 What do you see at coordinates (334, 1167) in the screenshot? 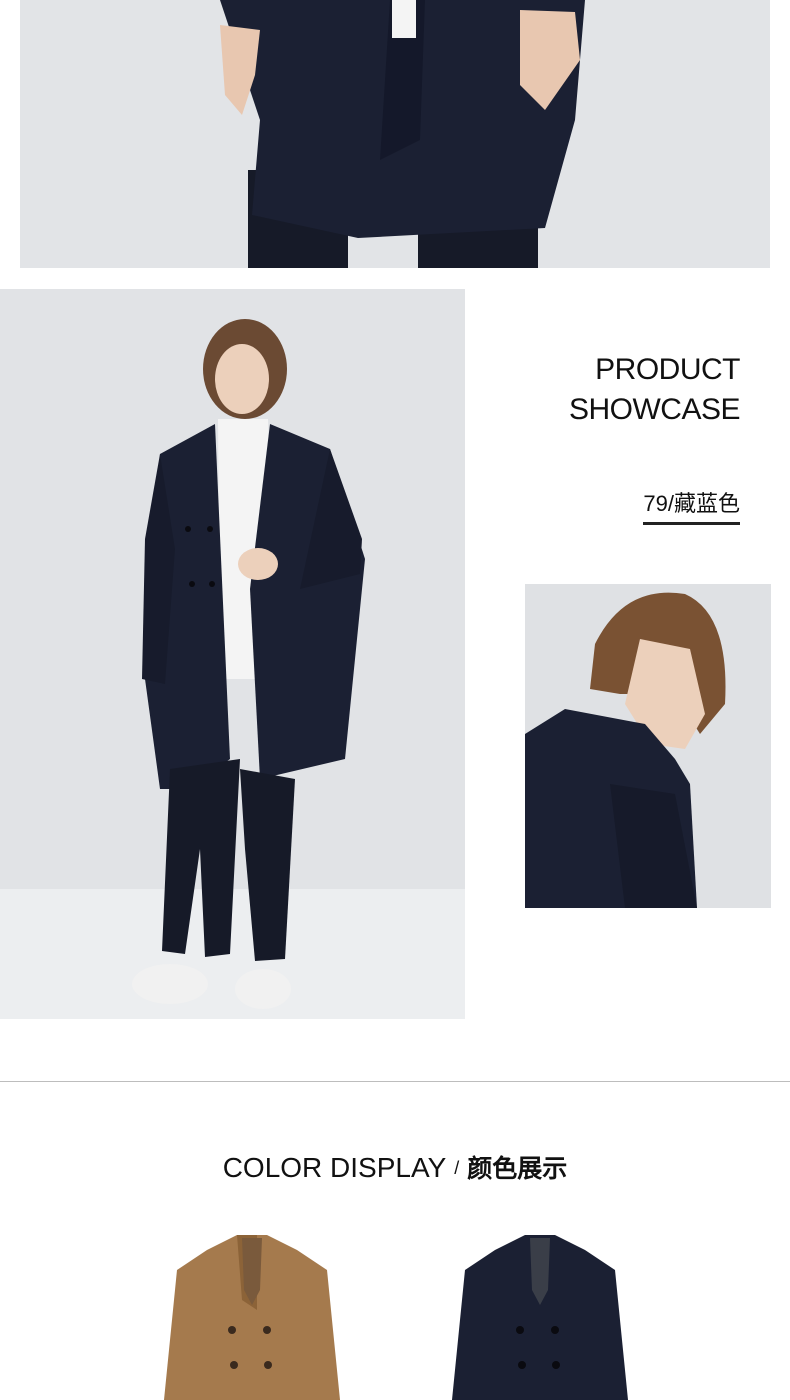
I see `color-display-title-en: COLOR DISPLAY` at bounding box center [334, 1167].